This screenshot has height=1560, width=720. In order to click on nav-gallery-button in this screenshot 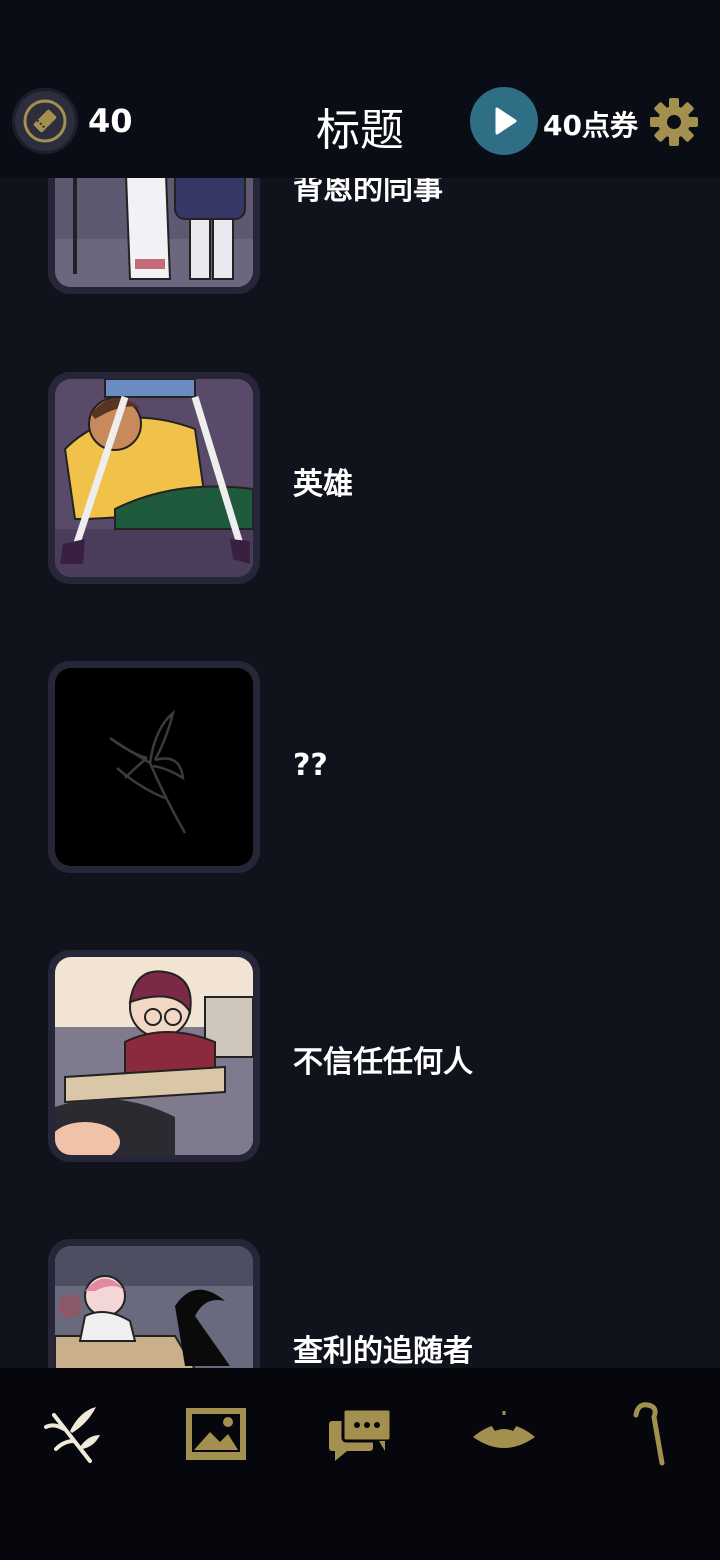, I will do `click(216, 1434)`.